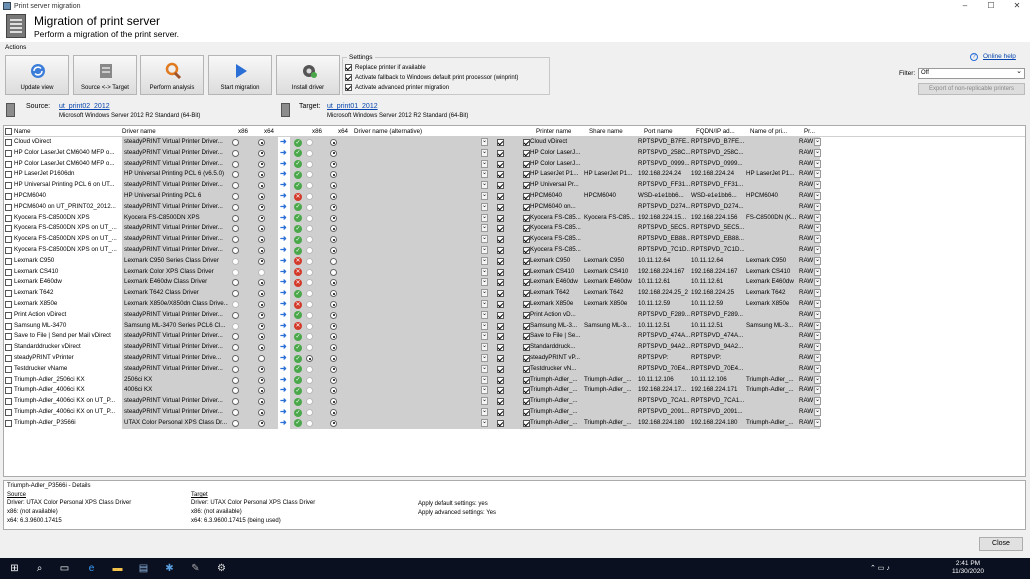  Describe the element at coordinates (22, 131) in the screenshot. I see `col-name-header: Name` at that location.